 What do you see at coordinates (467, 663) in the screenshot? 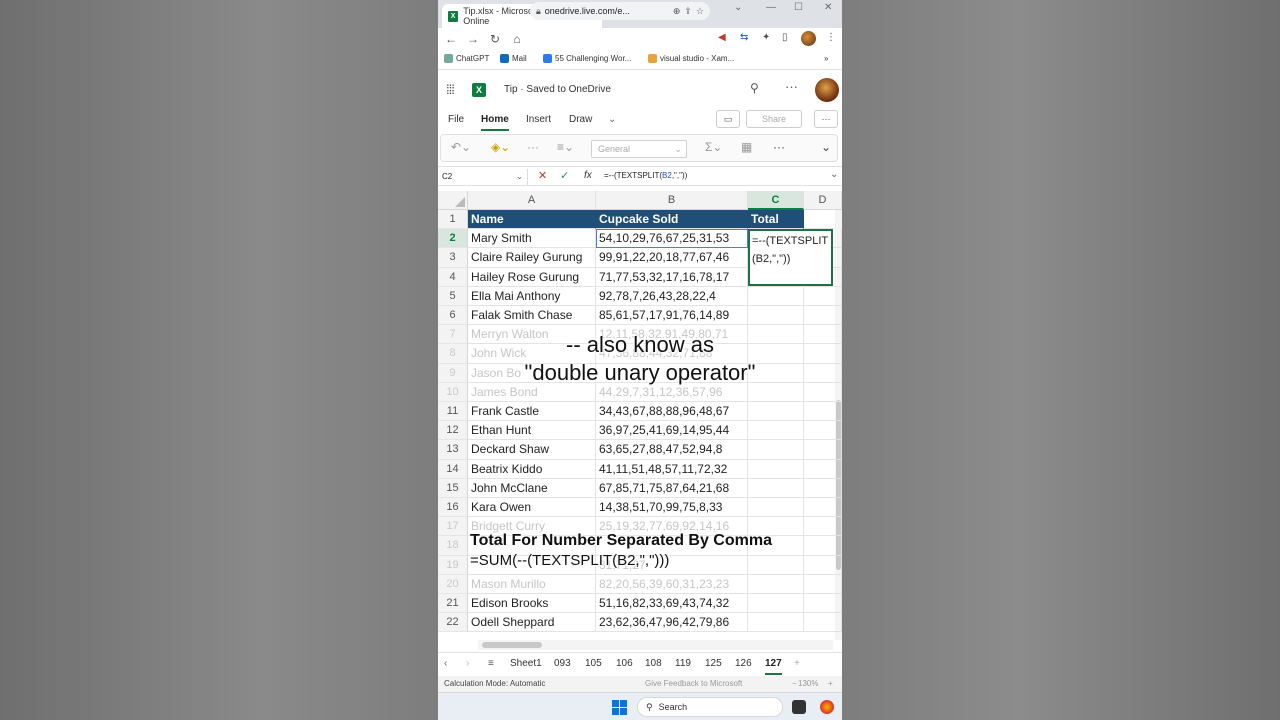
I see `next-sheet-icon: ›` at bounding box center [467, 663].